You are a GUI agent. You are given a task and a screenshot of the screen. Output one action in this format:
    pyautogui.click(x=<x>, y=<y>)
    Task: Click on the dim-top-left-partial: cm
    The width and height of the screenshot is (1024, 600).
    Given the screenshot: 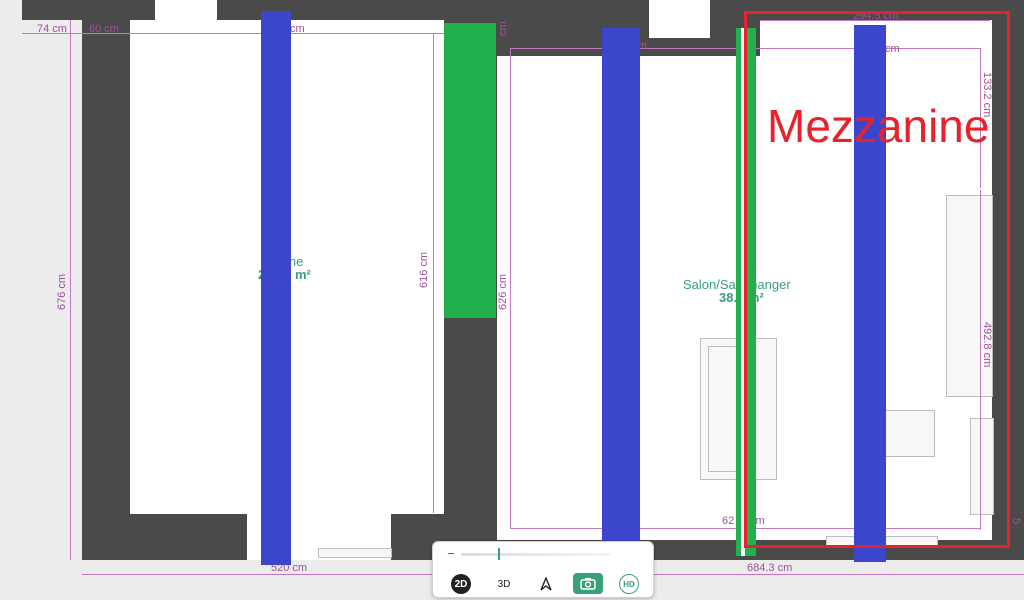 What is the action you would take?
    pyautogui.click(x=297, y=29)
    